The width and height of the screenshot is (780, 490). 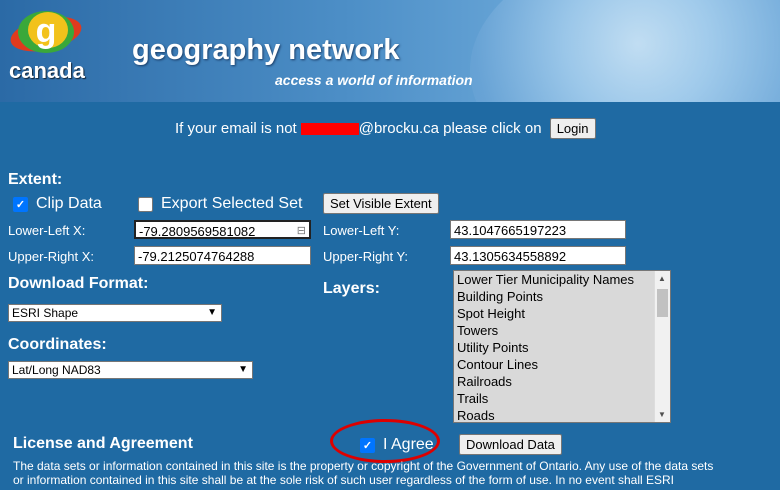 I want to click on layers-scrollbar: ▲ ▼, so click(x=662, y=346).